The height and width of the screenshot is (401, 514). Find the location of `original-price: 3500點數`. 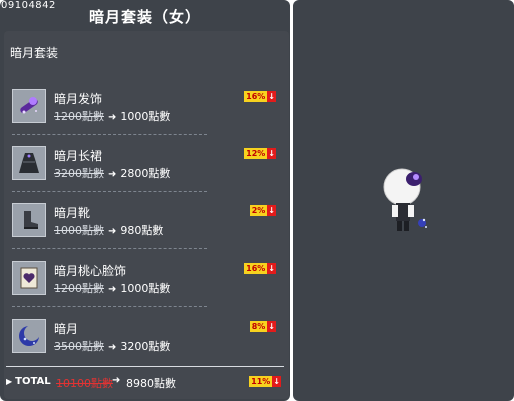

original-price: 3500點數 is located at coordinates (79, 346).